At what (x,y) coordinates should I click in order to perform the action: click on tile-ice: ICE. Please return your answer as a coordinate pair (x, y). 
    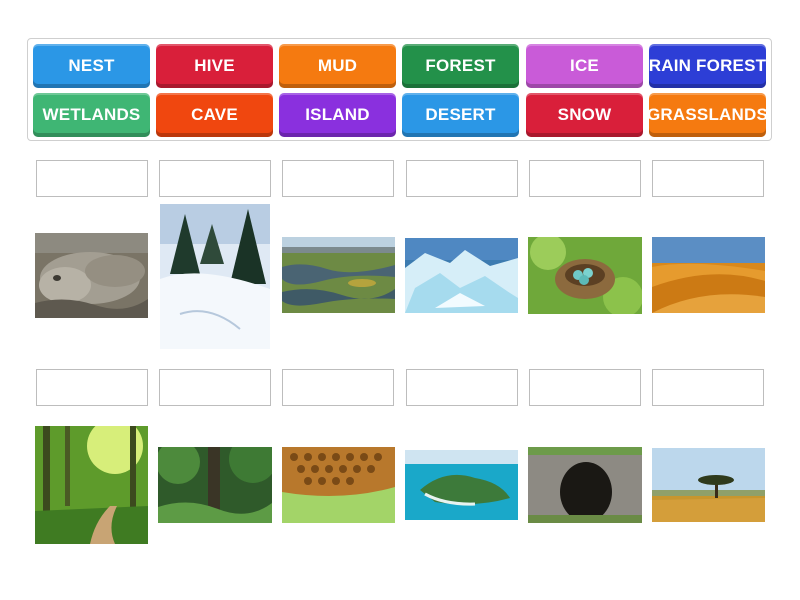
    Looking at the image, I should click on (584, 66).